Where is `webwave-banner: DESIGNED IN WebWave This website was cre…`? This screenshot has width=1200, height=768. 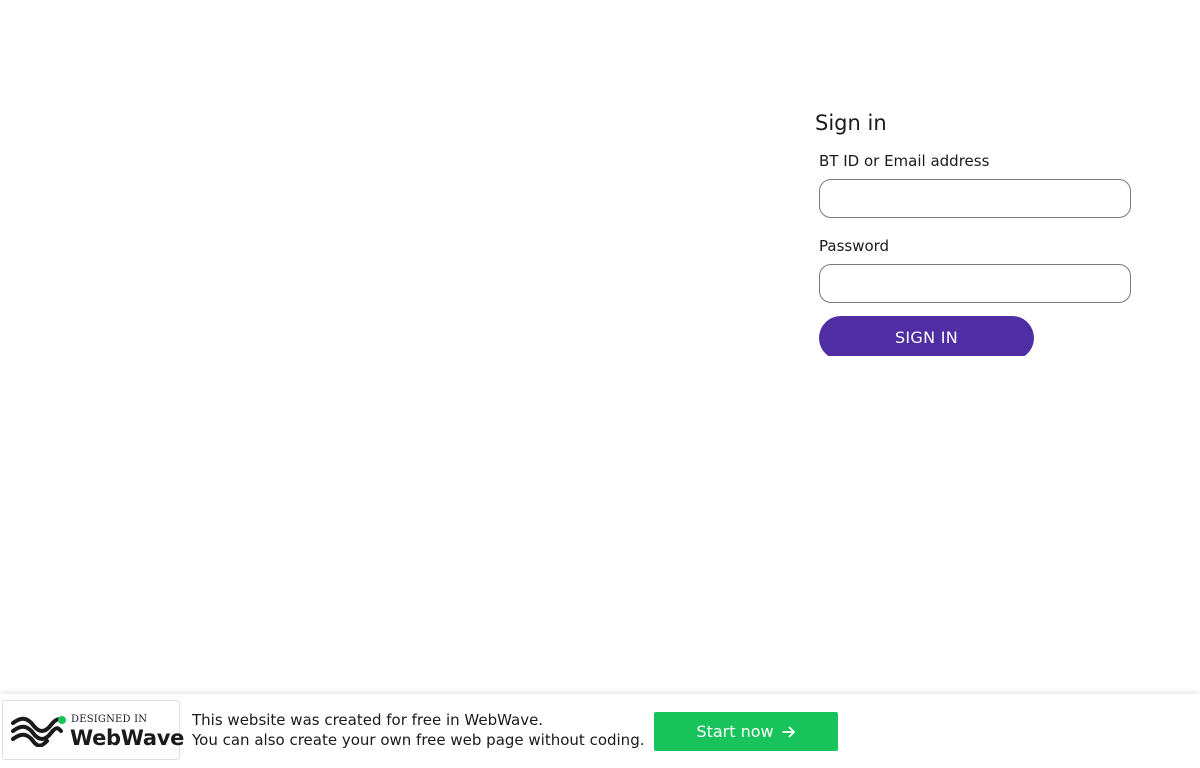
webwave-banner: DESIGNED IN WebWave This website was cre… is located at coordinates (600, 731).